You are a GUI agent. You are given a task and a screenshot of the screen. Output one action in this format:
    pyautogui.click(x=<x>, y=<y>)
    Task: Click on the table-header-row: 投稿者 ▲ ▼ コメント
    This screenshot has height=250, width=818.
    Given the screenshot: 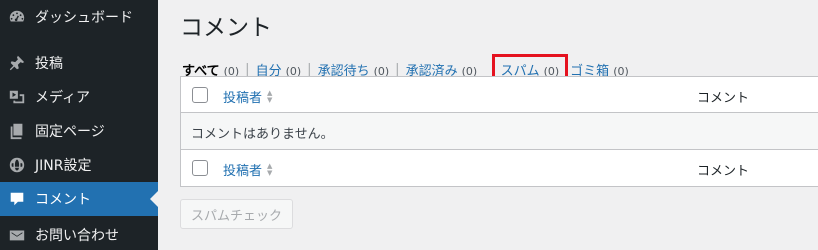 What is the action you would take?
    pyautogui.click(x=499, y=95)
    